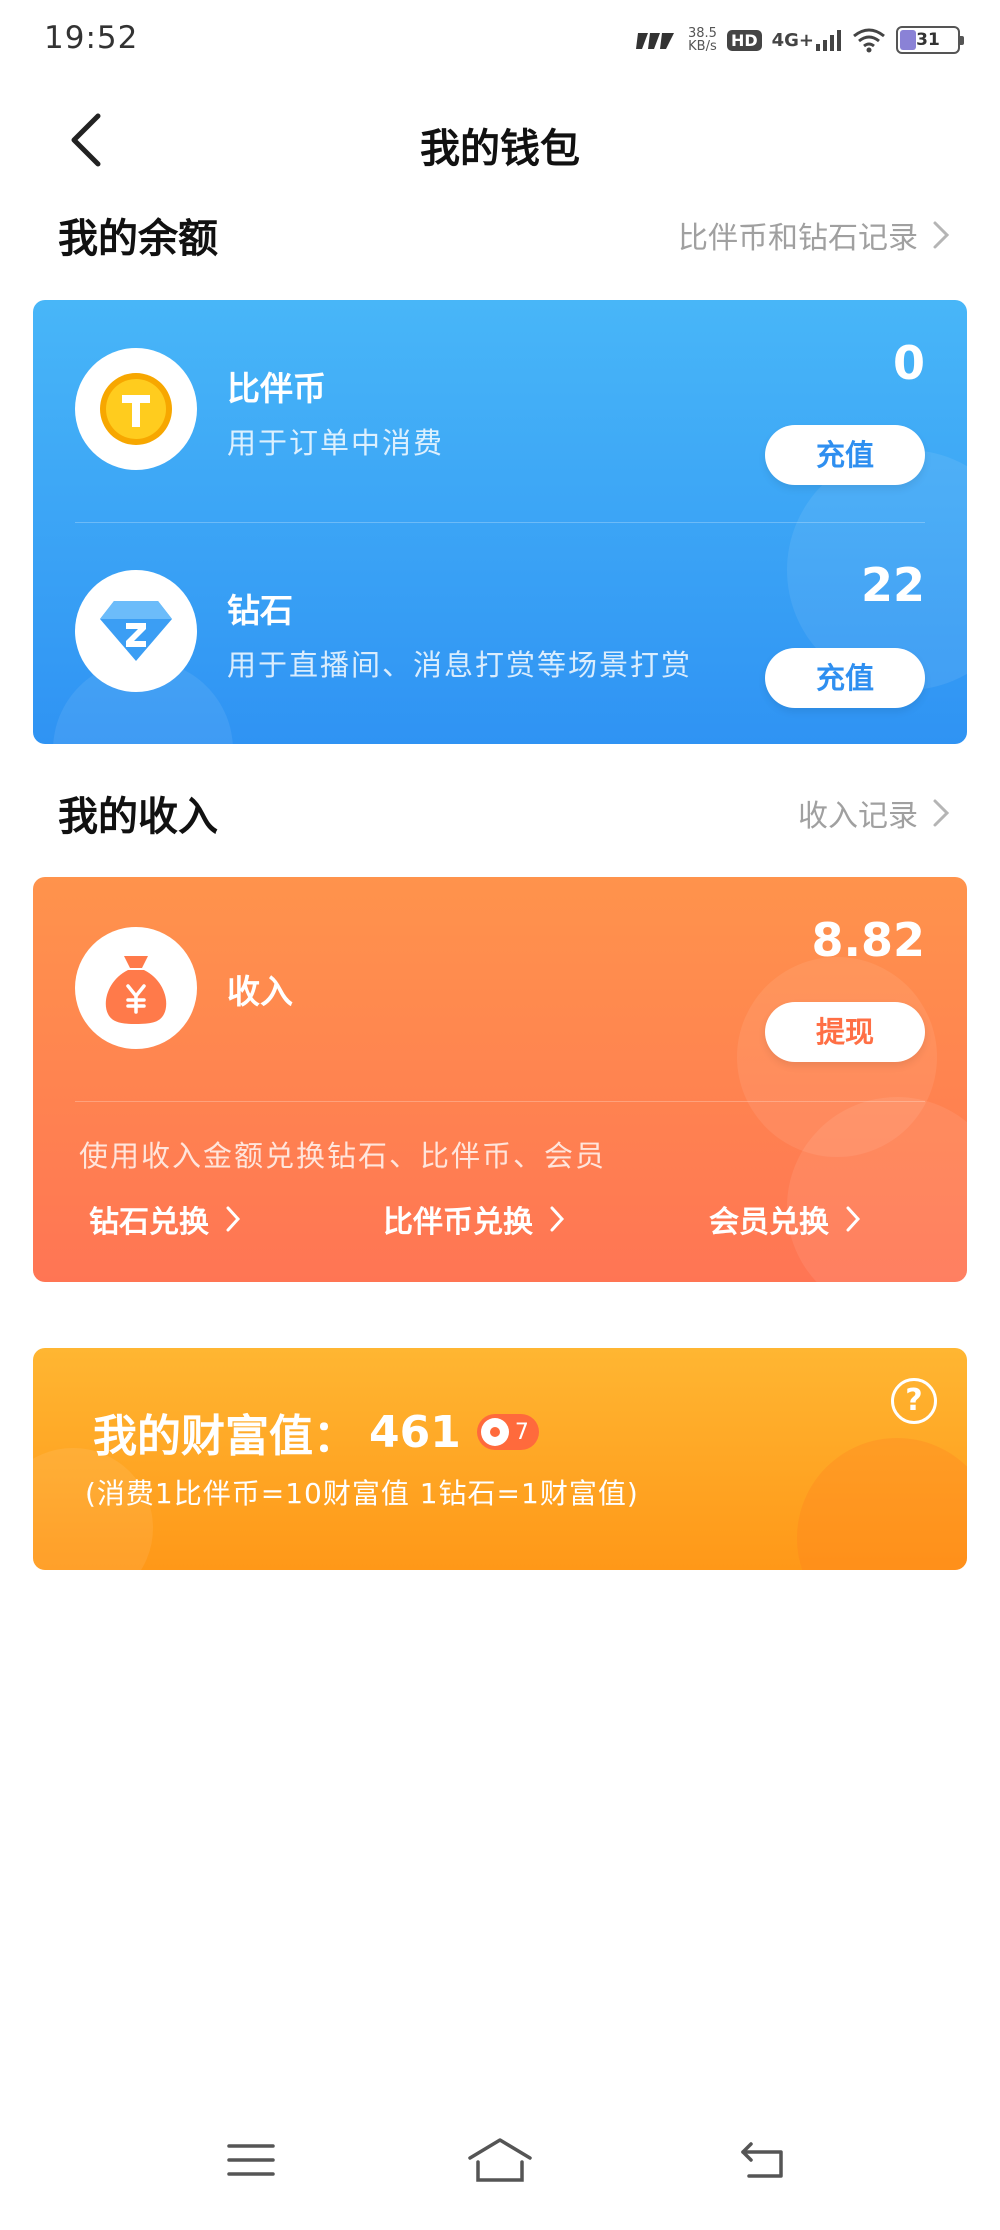 This screenshot has height=2230, width=1000. Describe the element at coordinates (460, 665) in the screenshot. I see `diamond-desc: 用于直播间、消息打赏等场景打赏` at that location.